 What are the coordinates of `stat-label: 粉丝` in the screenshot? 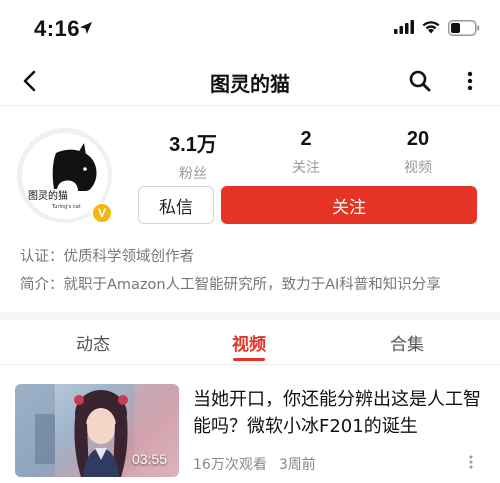 It's located at (193, 174).